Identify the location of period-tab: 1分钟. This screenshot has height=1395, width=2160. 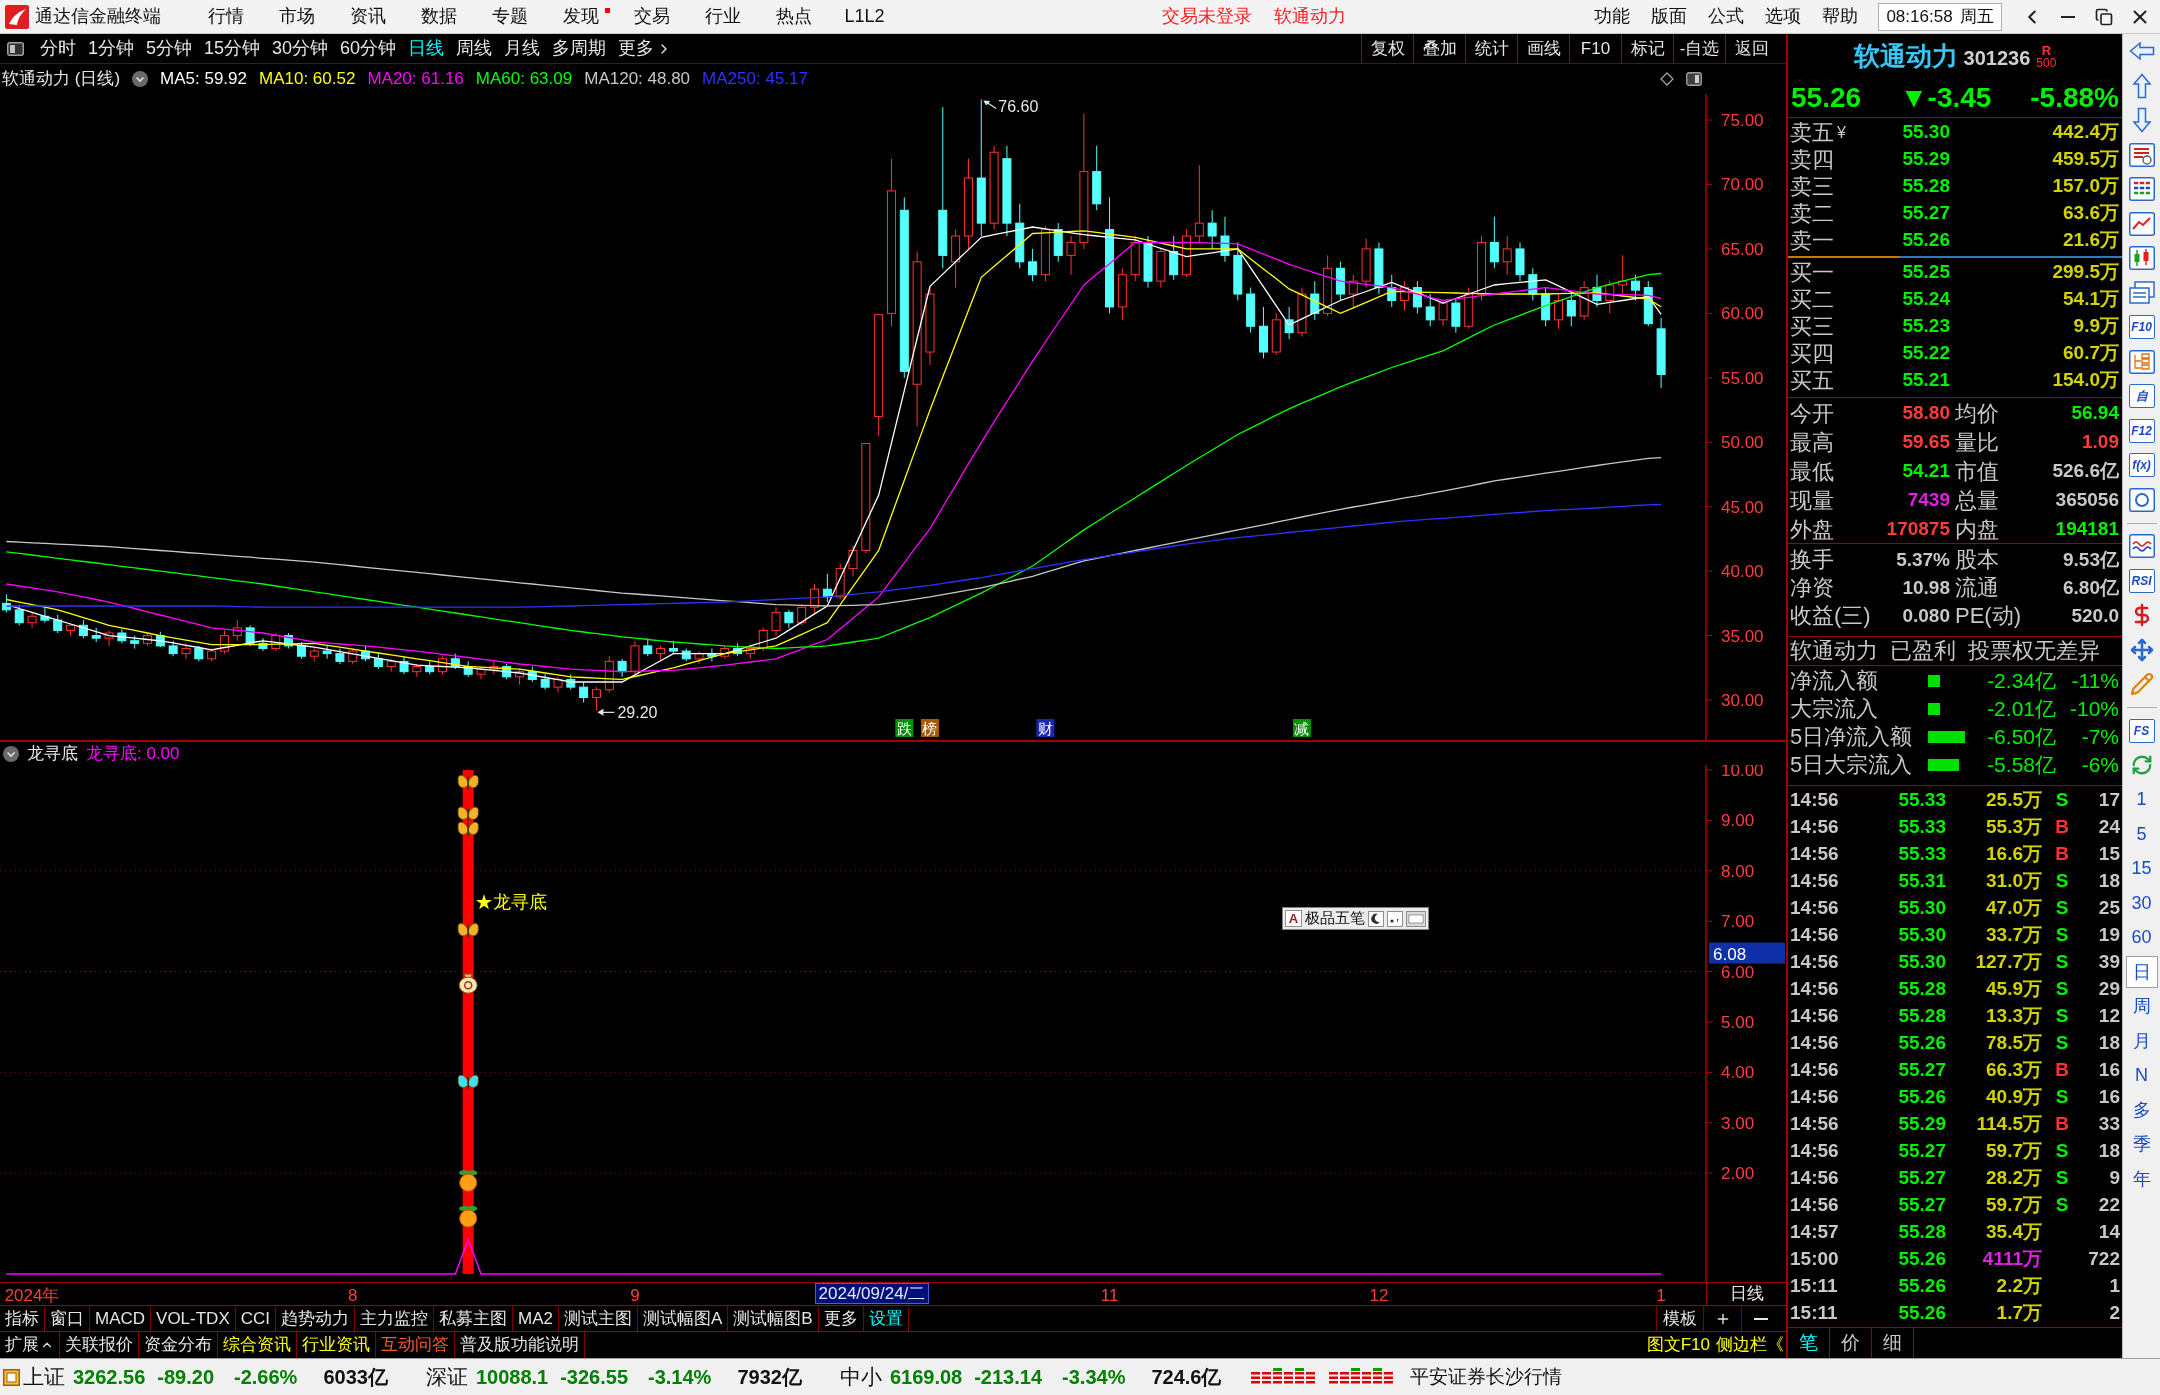
(111, 48).